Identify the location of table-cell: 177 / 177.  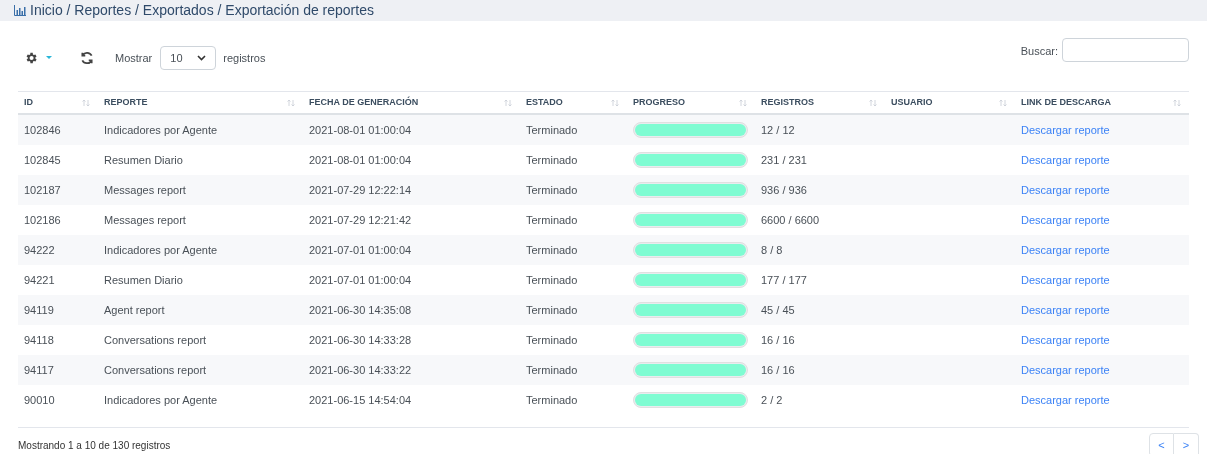
(784, 279).